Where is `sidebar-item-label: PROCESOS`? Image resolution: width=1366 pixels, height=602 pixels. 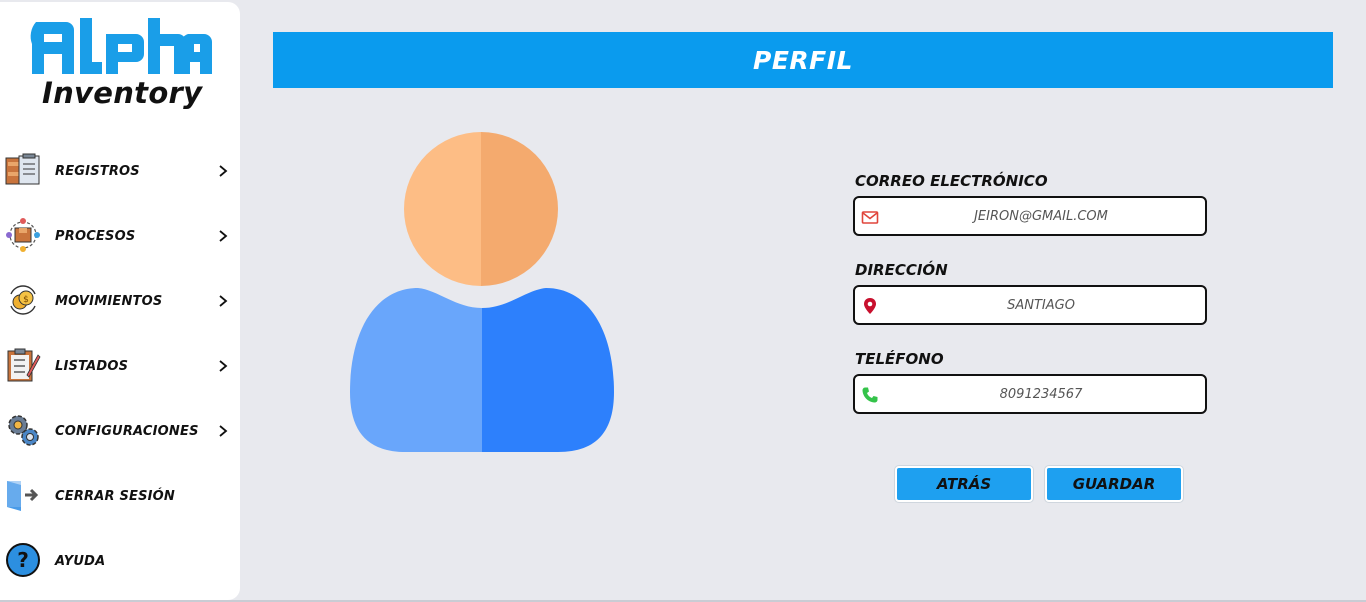 sidebar-item-label: PROCESOS is located at coordinates (95, 236).